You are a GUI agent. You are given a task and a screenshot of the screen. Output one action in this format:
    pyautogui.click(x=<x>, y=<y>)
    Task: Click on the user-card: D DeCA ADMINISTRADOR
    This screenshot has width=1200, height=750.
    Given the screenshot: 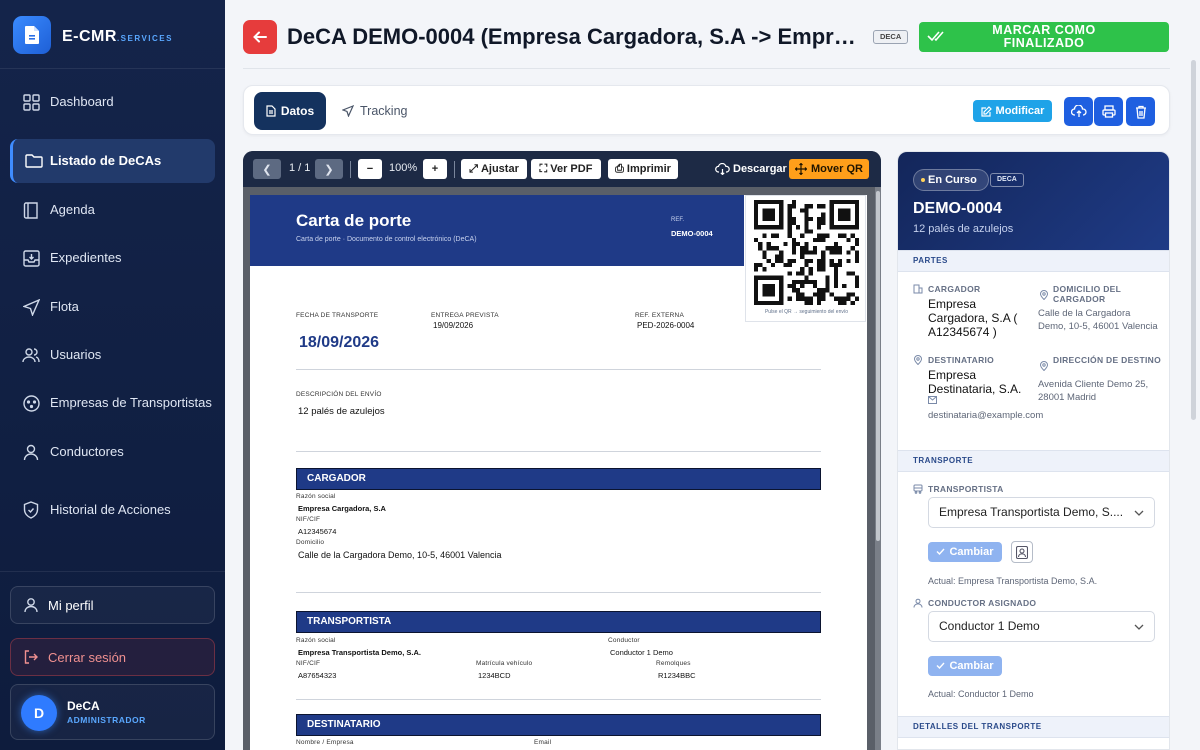 What is the action you would take?
    pyautogui.click(x=112, y=712)
    